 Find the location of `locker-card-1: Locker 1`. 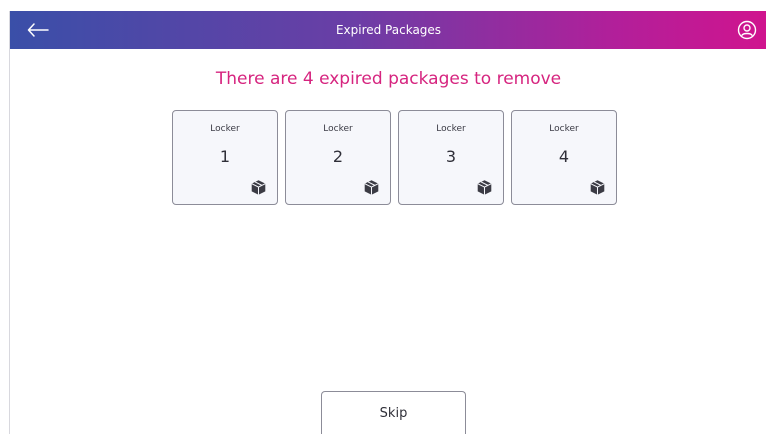

locker-card-1: Locker 1 is located at coordinates (225, 157).